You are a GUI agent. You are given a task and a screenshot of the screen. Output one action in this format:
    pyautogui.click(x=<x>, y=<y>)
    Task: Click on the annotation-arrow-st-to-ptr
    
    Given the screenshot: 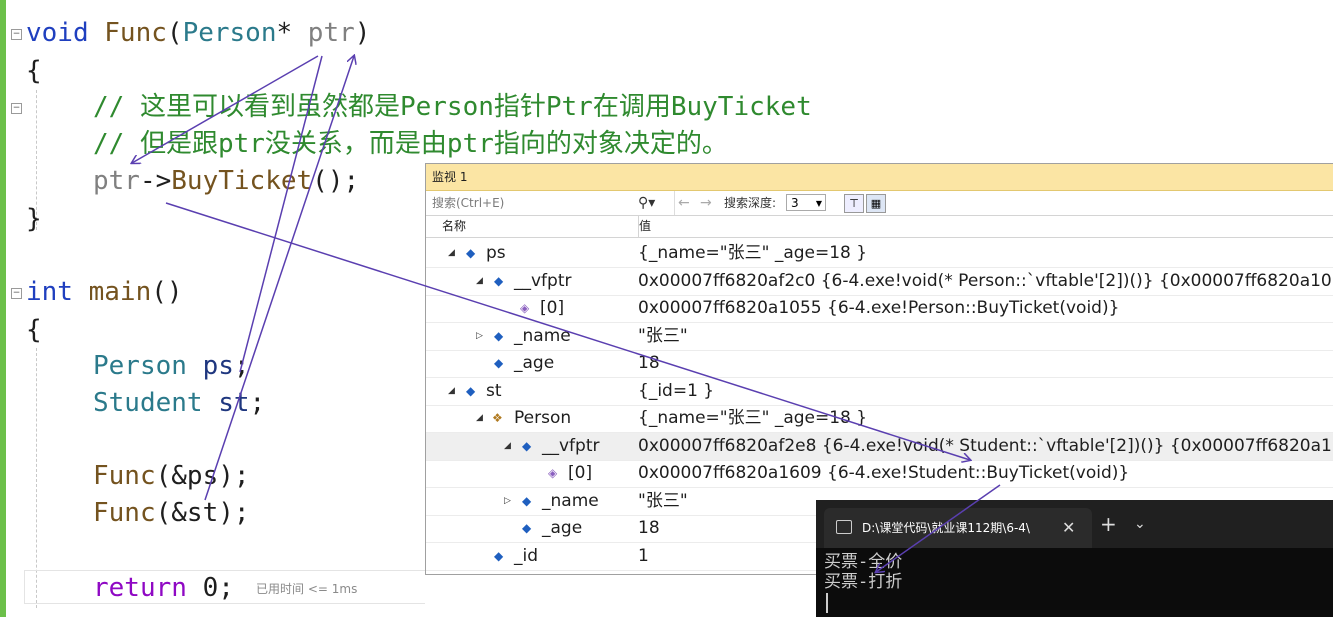 What is the action you would take?
    pyautogui.click(x=279, y=278)
    